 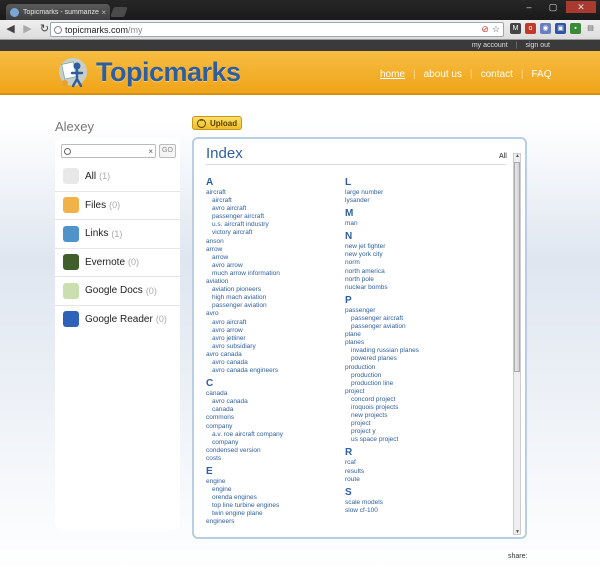 I want to click on source-item-google-docs: Google Docs (0), so click(x=117, y=290).